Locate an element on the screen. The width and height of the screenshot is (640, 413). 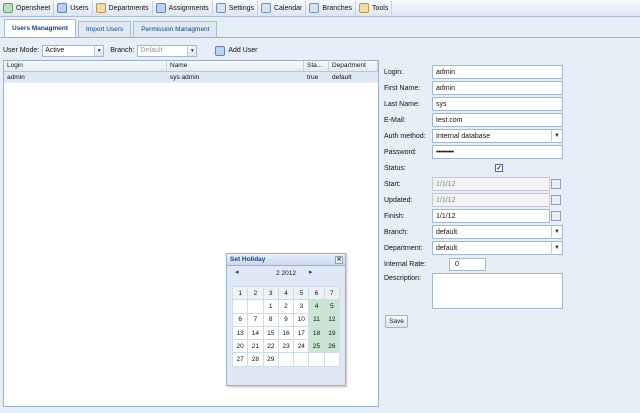
description-label: Description: is located at coordinates (402, 278).